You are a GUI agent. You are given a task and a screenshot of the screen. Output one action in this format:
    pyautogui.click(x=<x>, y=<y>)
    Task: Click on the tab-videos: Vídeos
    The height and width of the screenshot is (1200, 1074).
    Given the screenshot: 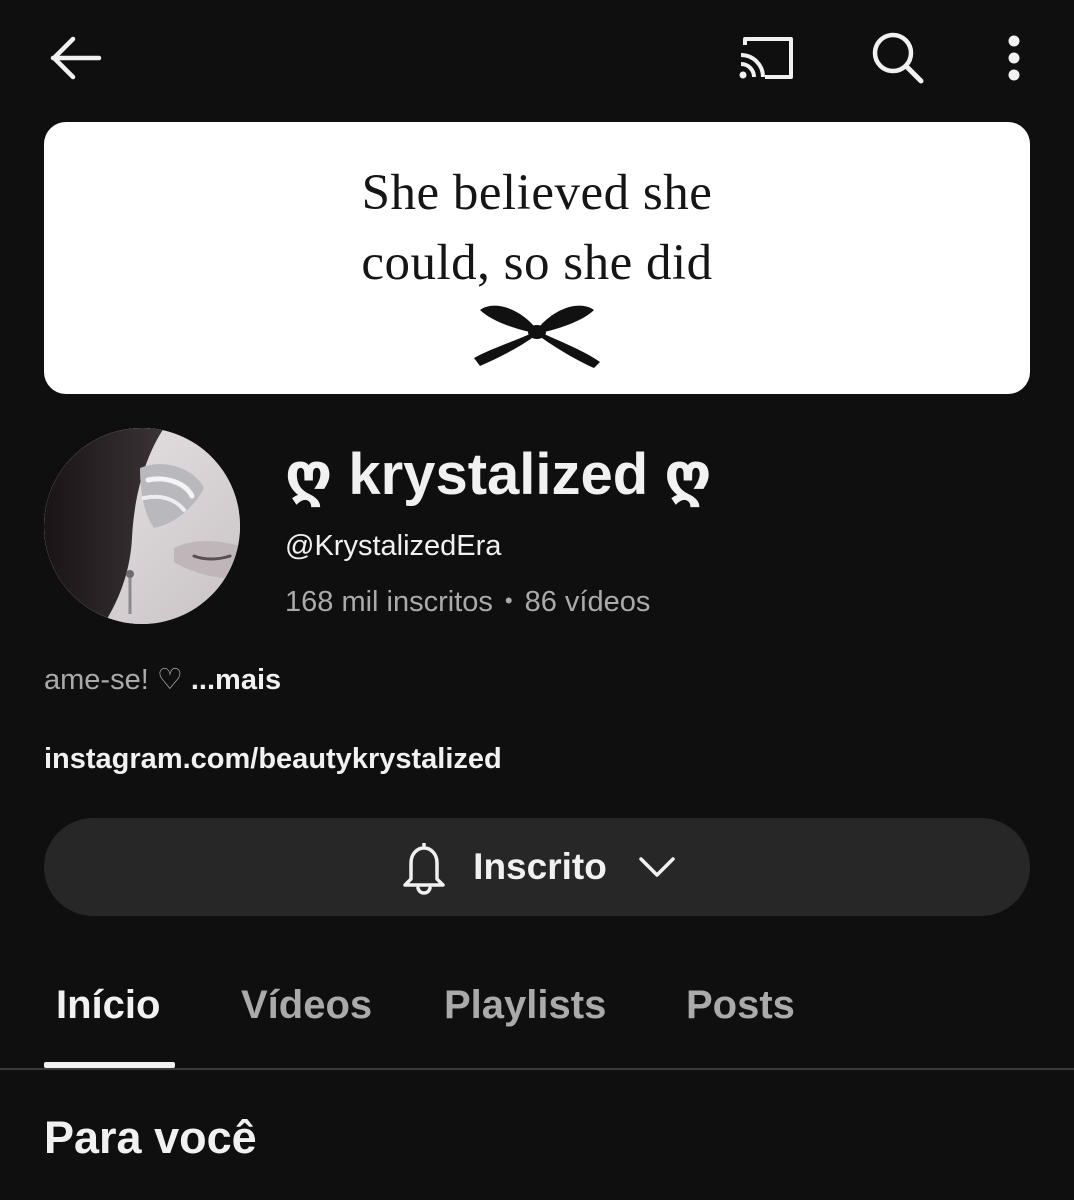 What is the action you would take?
    pyautogui.click(x=306, y=1005)
    